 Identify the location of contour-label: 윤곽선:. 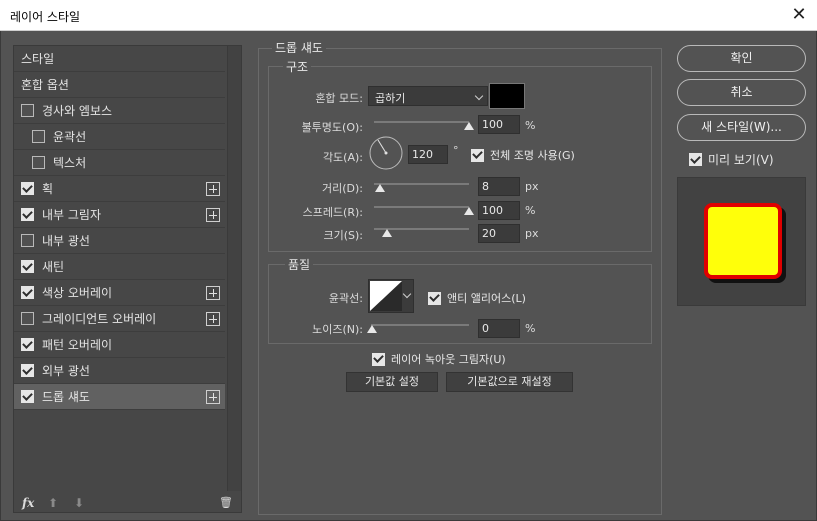
(345, 298).